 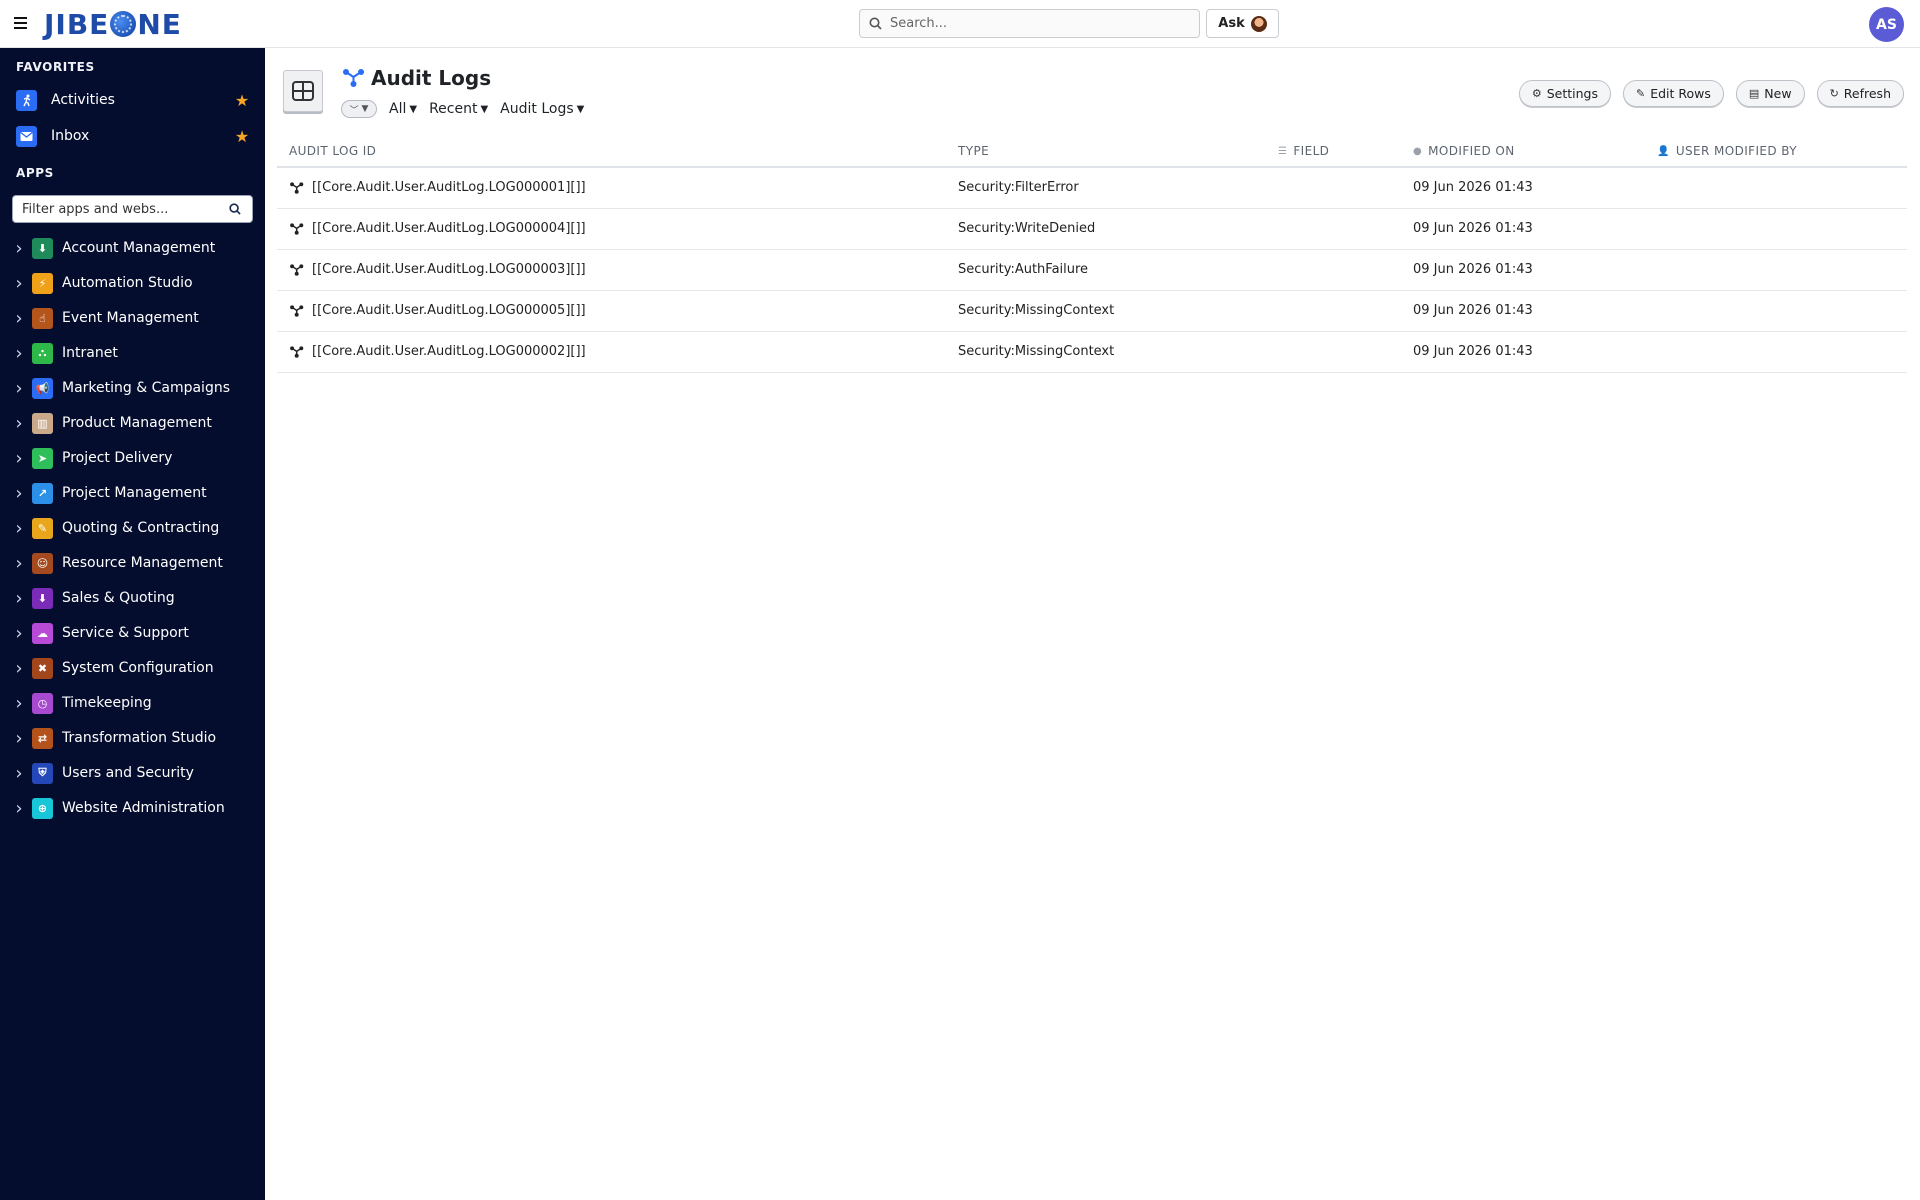 I want to click on app-icon: ☺, so click(x=42, y=563).